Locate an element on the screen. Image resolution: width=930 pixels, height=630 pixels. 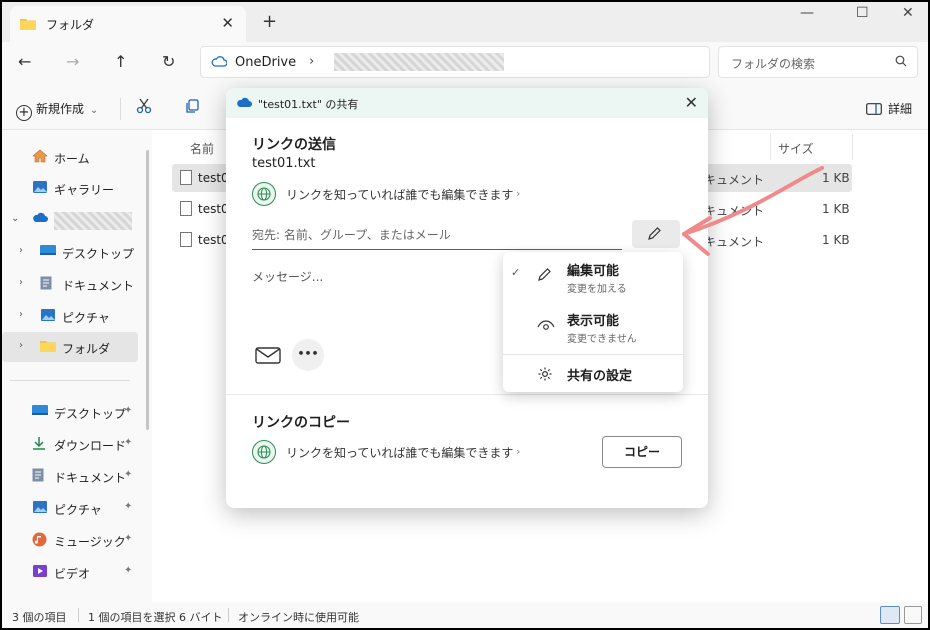
video-icon is located at coordinates (40, 571).